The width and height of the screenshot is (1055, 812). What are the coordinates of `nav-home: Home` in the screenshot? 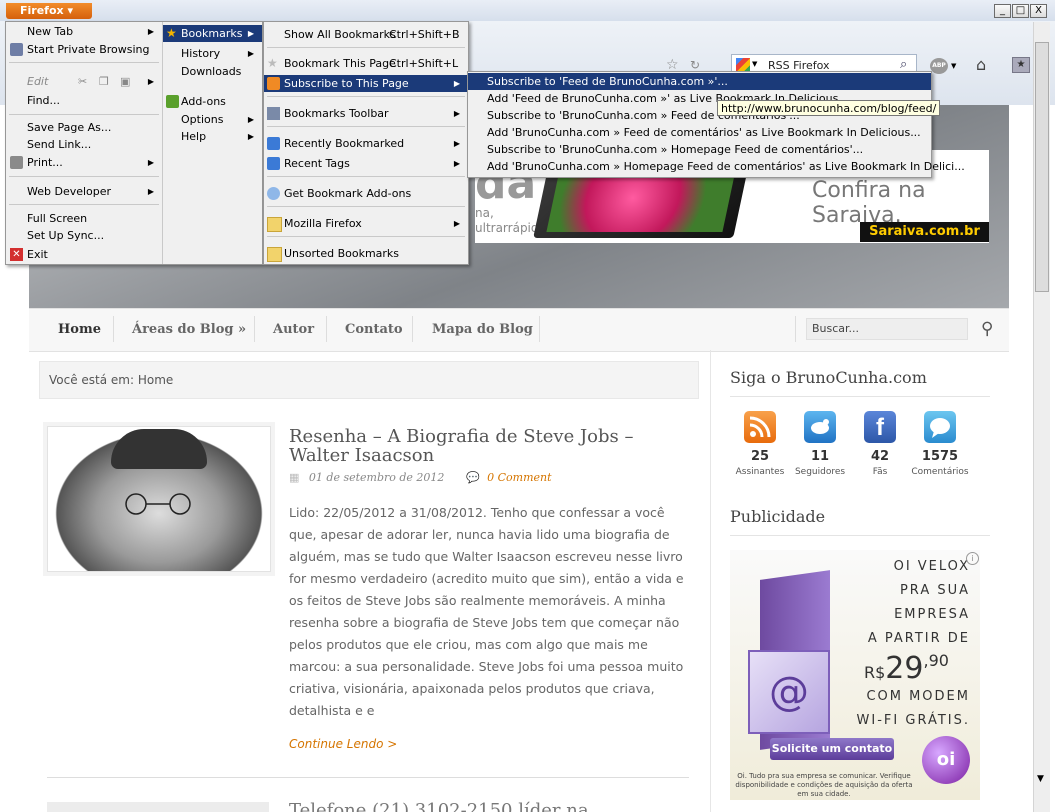 It's located at (79, 329).